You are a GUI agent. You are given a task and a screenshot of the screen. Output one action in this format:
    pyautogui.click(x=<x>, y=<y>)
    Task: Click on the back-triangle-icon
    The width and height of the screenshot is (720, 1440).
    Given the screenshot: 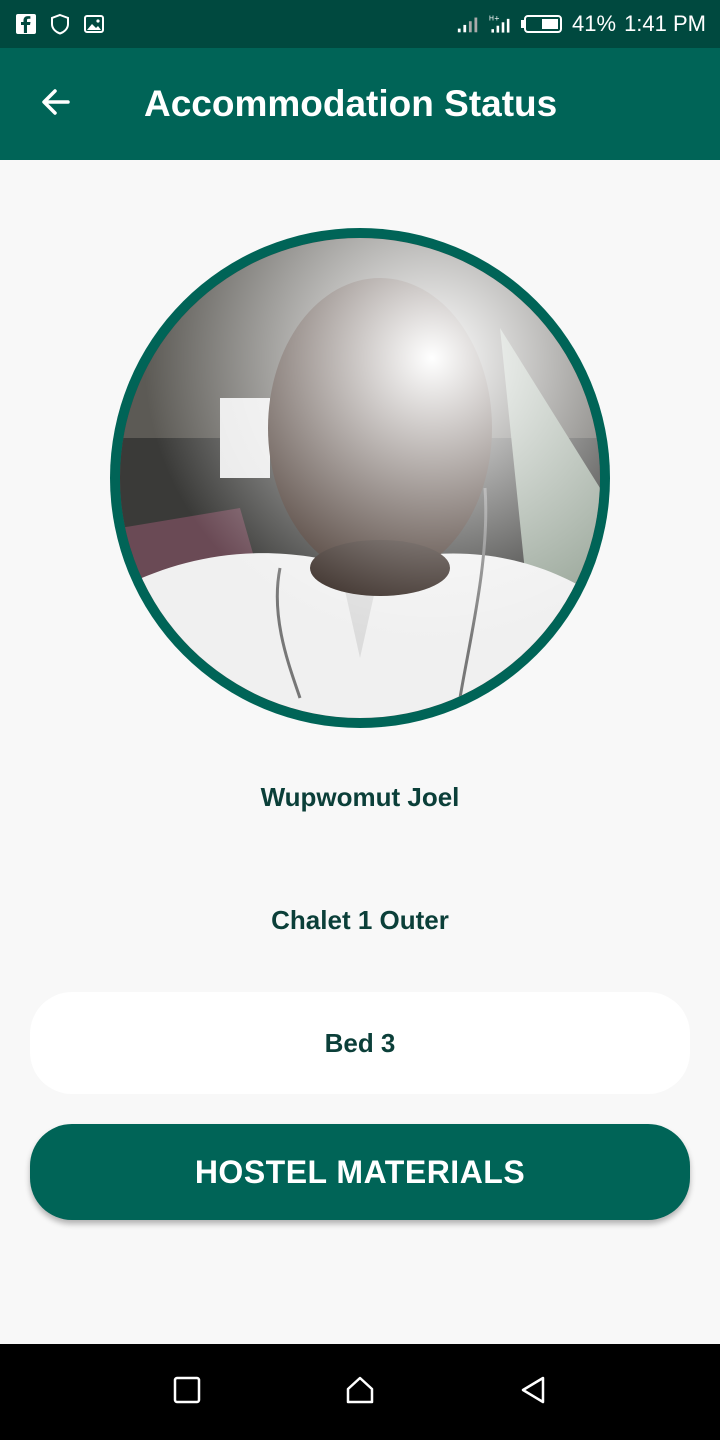 What is the action you would take?
    pyautogui.click(x=533, y=1392)
    